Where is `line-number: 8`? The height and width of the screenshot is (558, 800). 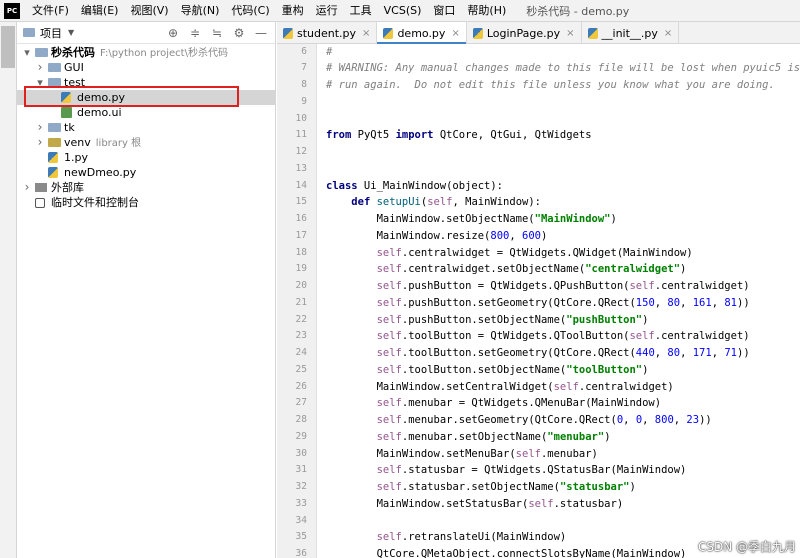 line-number: 8 is located at coordinates (304, 84).